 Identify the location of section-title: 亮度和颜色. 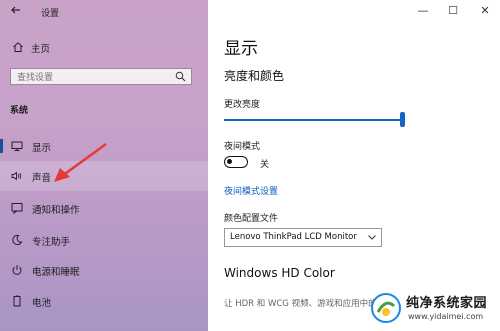
(254, 76).